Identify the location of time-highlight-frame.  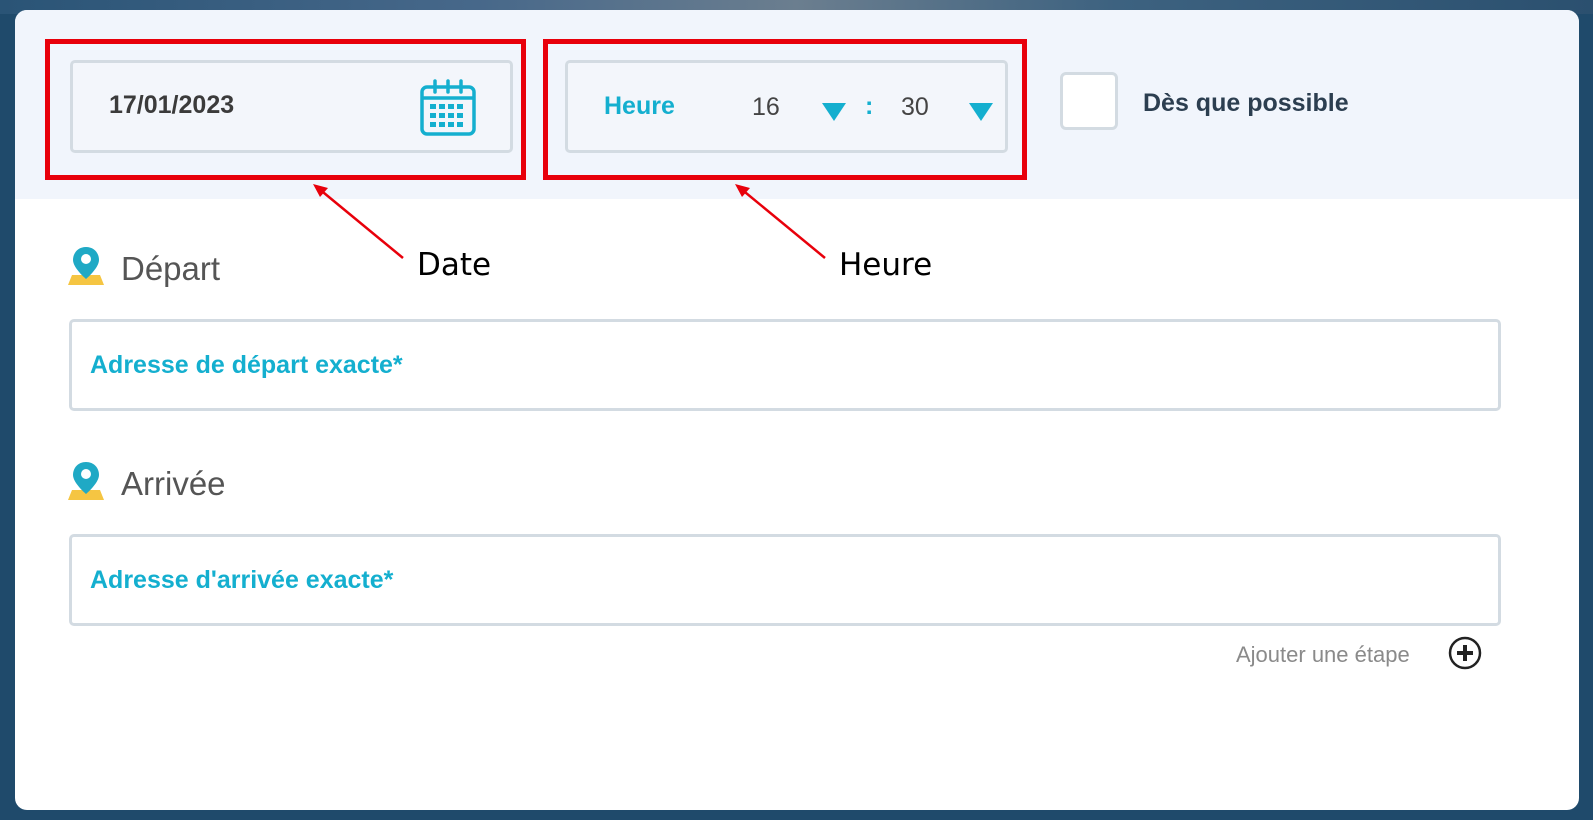
(785, 109).